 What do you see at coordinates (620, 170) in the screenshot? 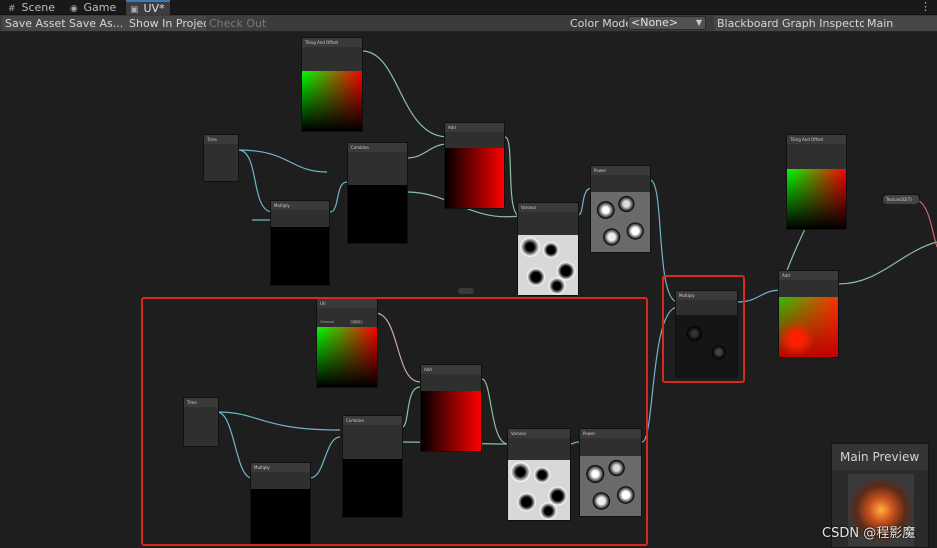
I see `node-title: Power` at bounding box center [620, 170].